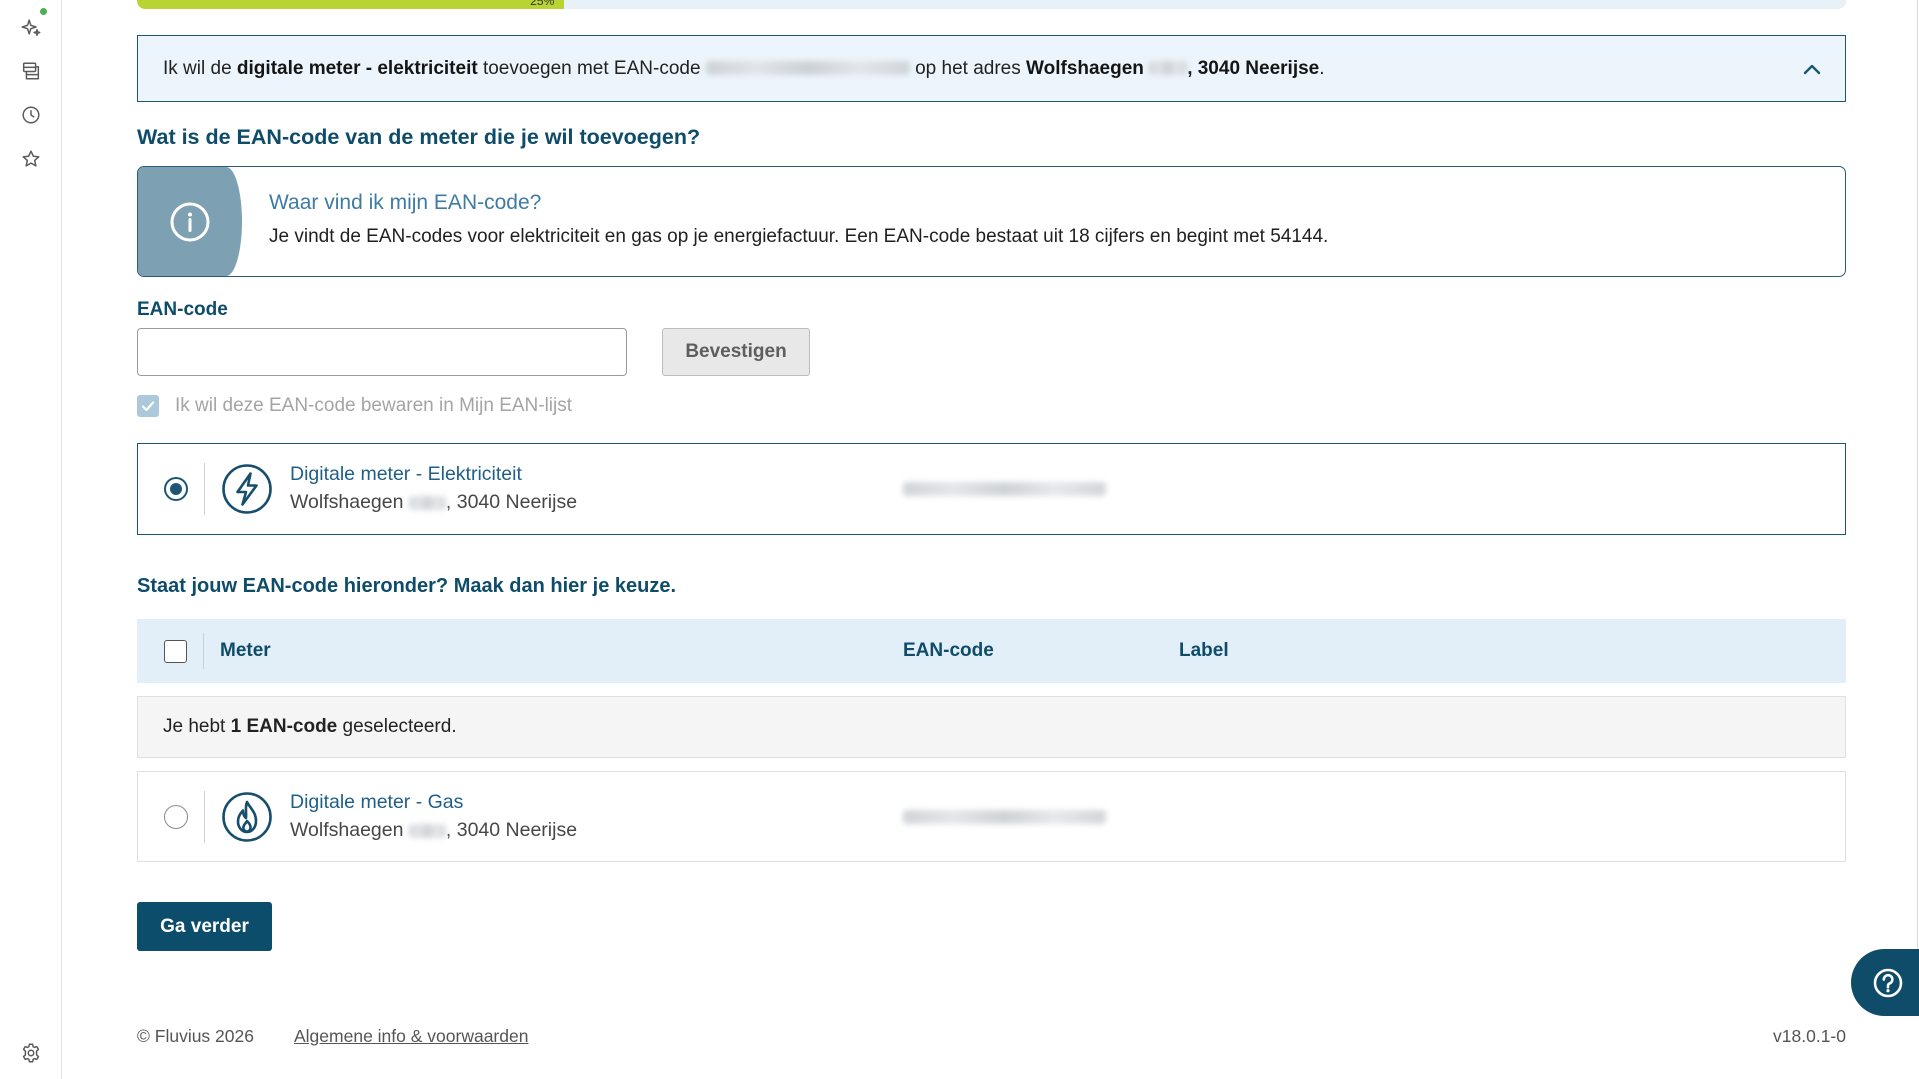 This screenshot has width=1919, height=1079. I want to click on sidebar-item-settings, so click(31, 1053).